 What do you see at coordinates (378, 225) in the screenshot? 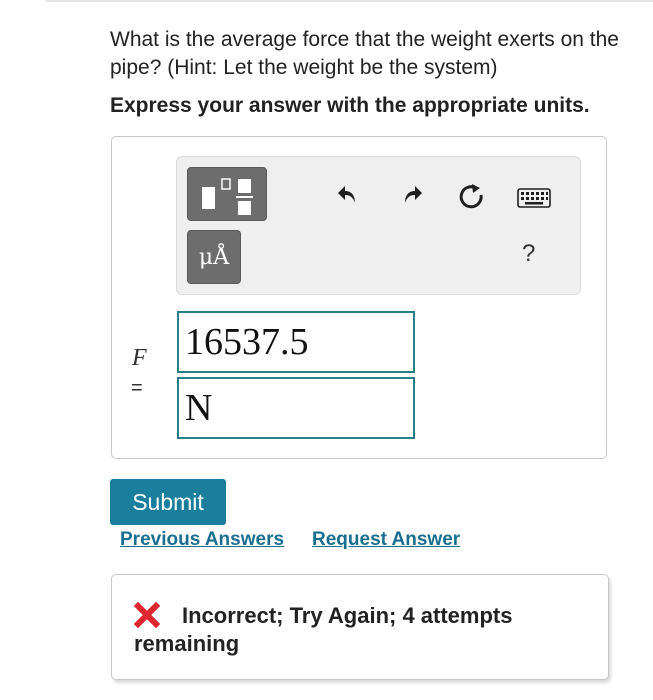
I see `math-toolbar: μÅ ?` at bounding box center [378, 225].